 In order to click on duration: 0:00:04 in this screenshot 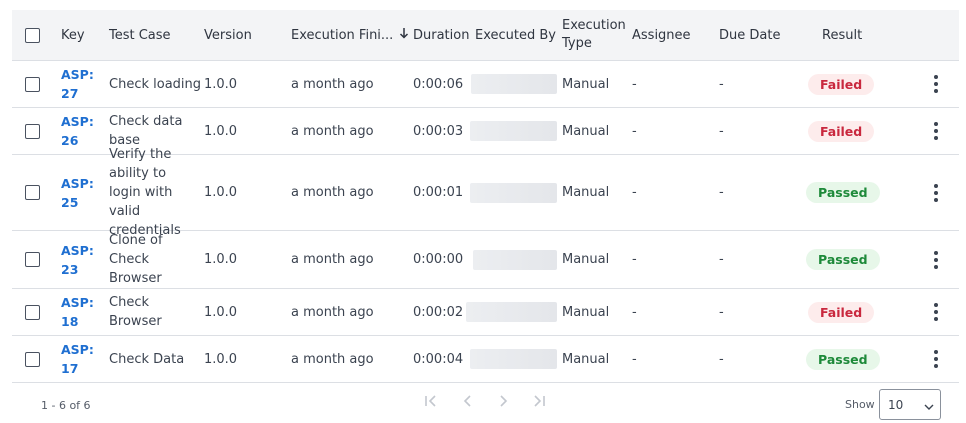, I will do `click(438, 359)`.